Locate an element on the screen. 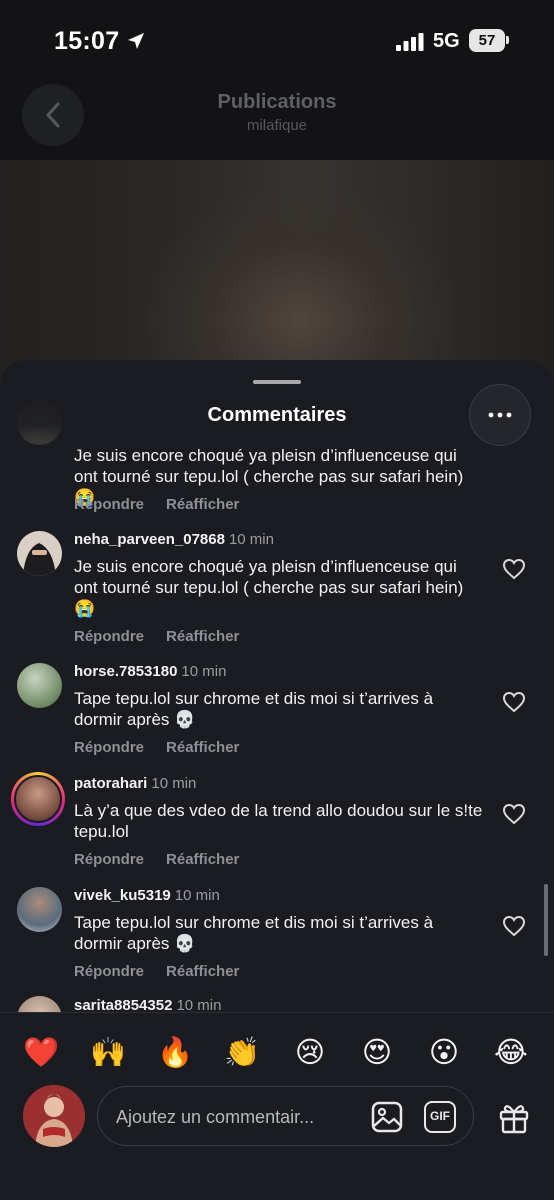  comment-header: horse.7853180 10 min is located at coordinates (150, 671).